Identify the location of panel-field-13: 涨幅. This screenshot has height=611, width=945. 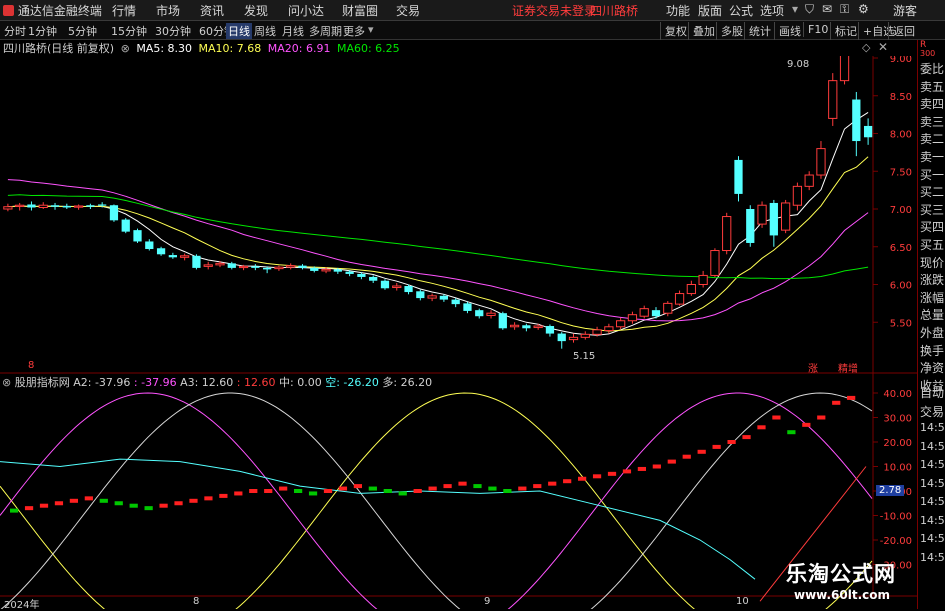
(932, 297).